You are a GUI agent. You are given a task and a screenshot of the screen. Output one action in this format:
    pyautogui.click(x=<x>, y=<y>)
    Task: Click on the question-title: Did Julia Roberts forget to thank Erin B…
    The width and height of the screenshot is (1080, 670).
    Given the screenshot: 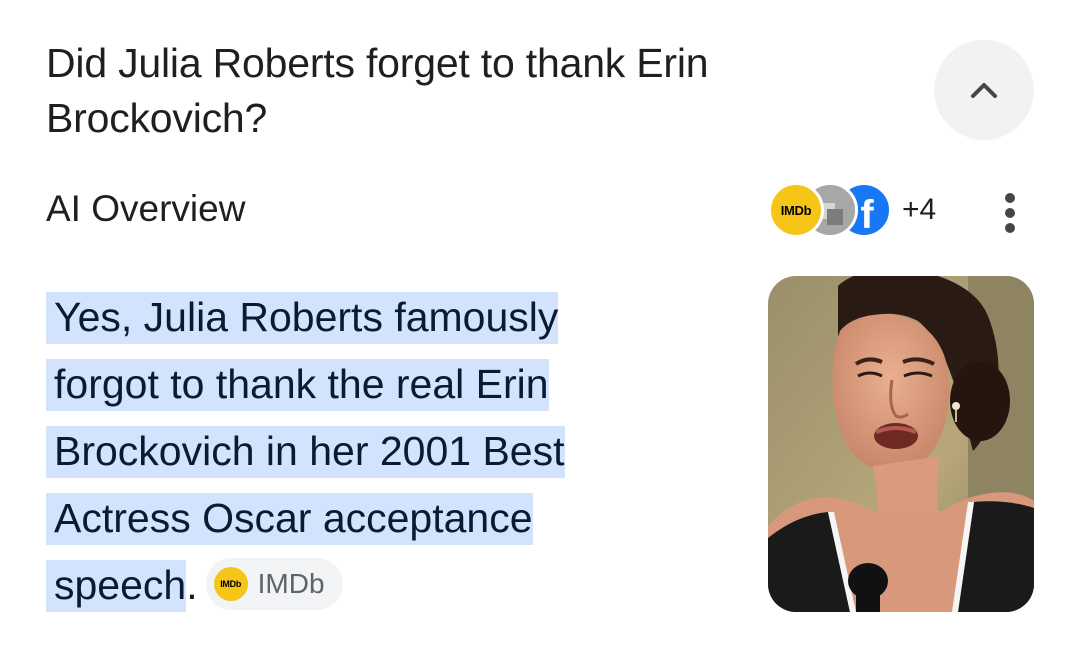 What is the action you would take?
    pyautogui.click(x=377, y=90)
    